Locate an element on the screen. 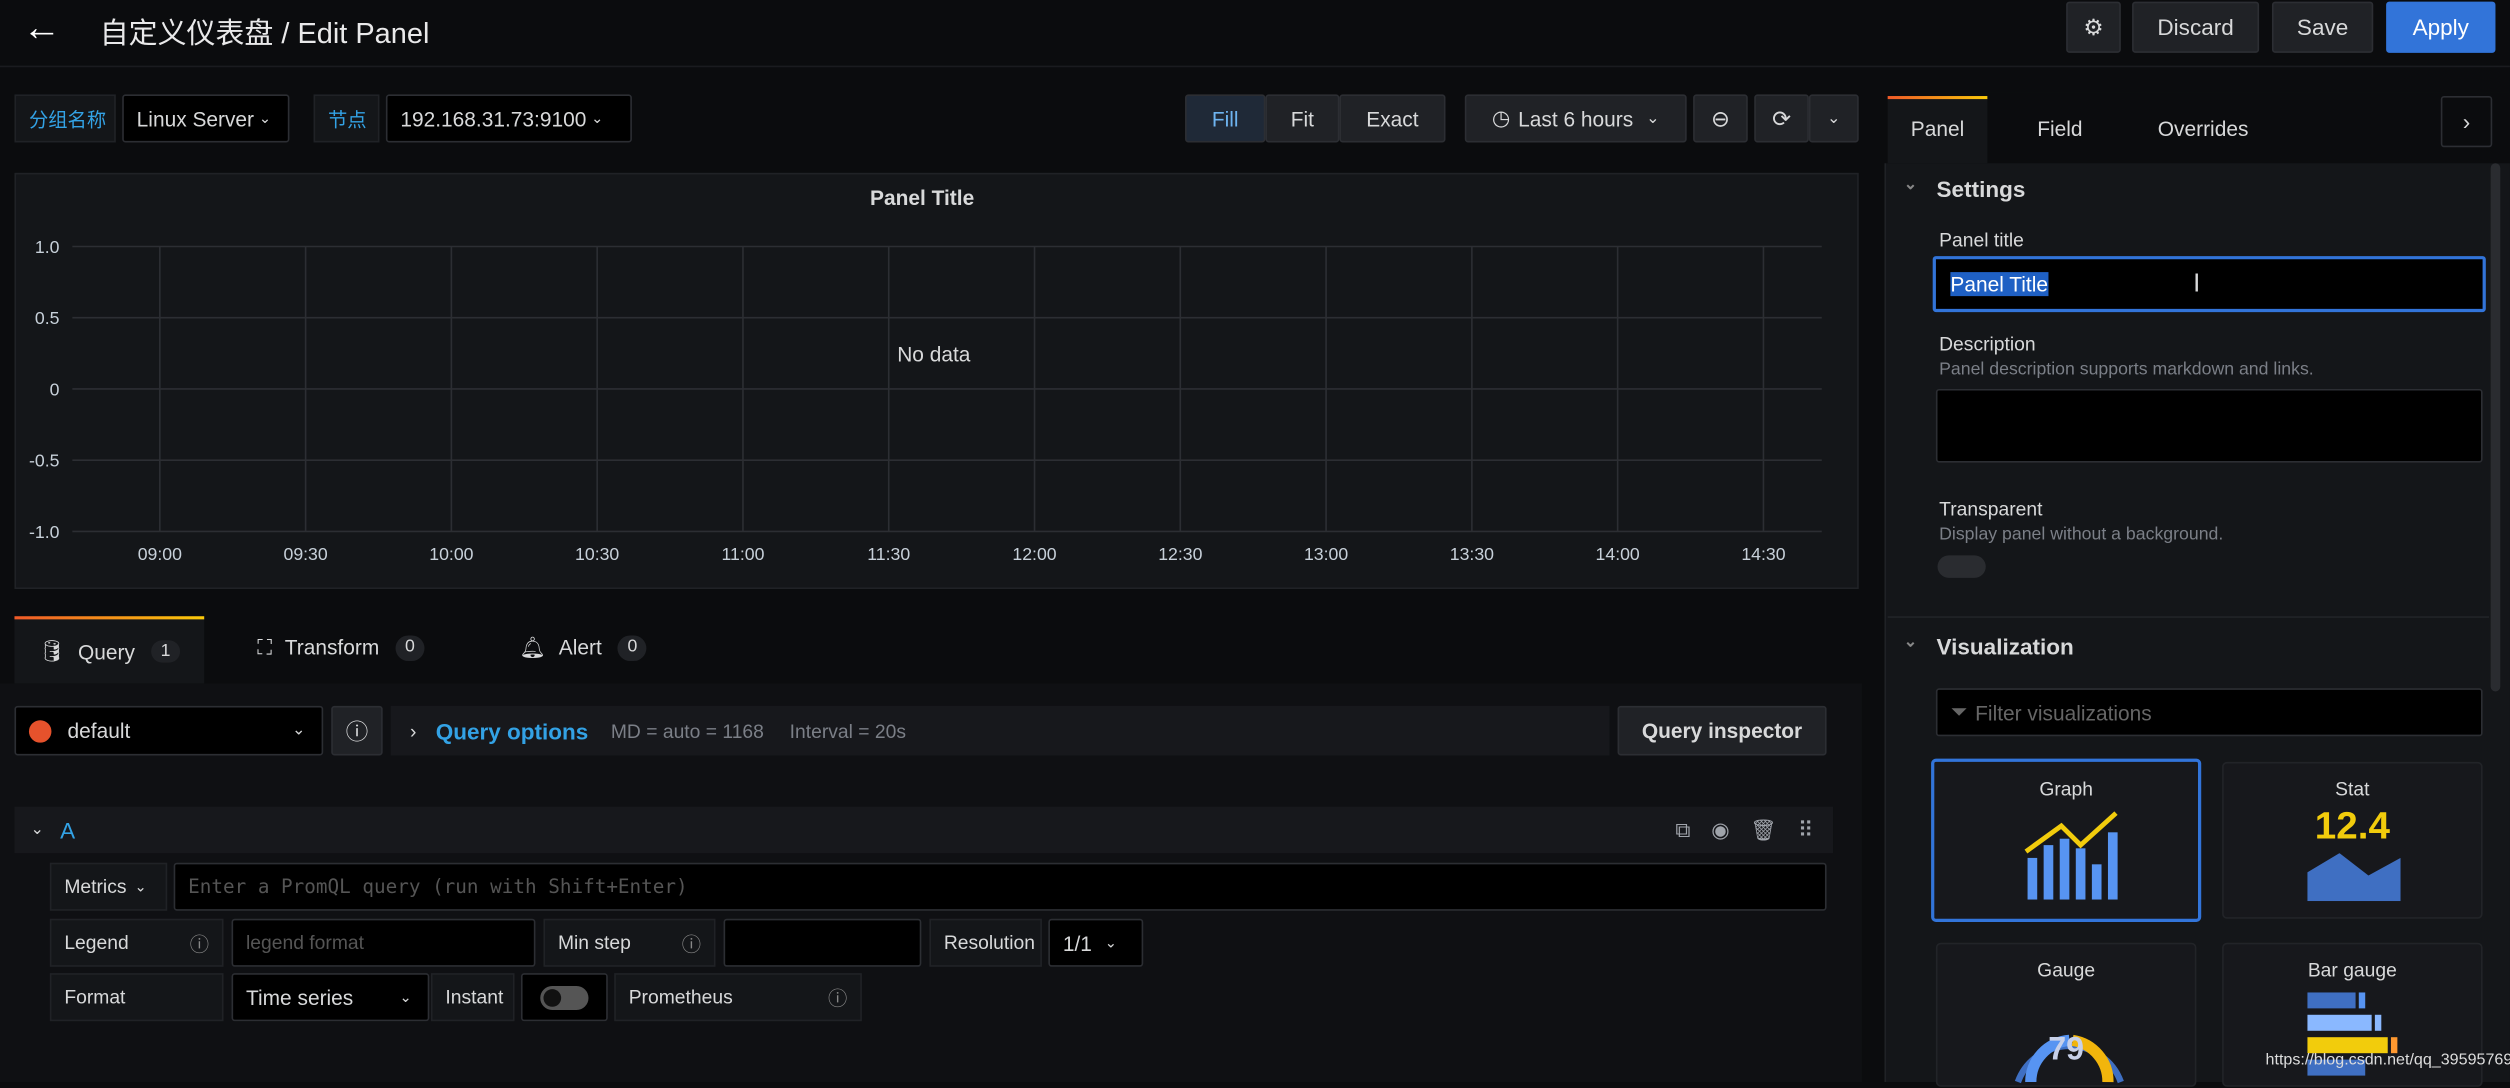  refresh-icon: ⟳ is located at coordinates (1781, 117).